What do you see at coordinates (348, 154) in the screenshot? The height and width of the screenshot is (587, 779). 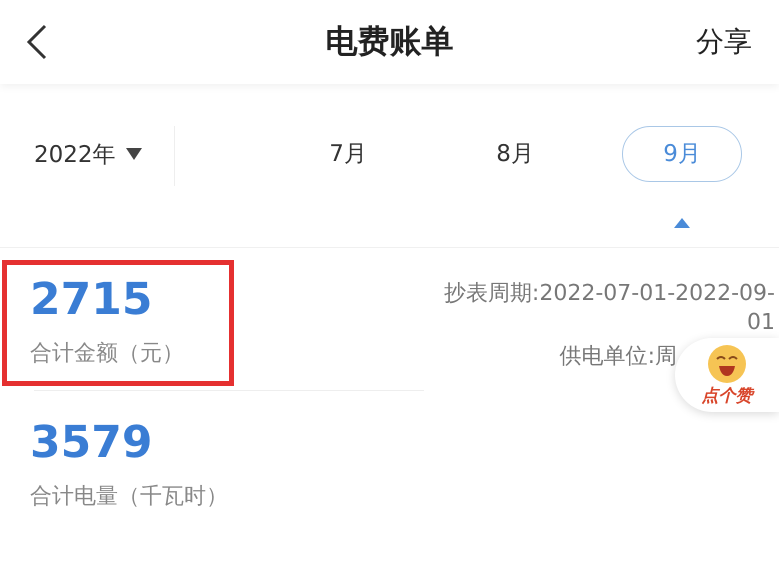 I see `month-tab: 7月` at bounding box center [348, 154].